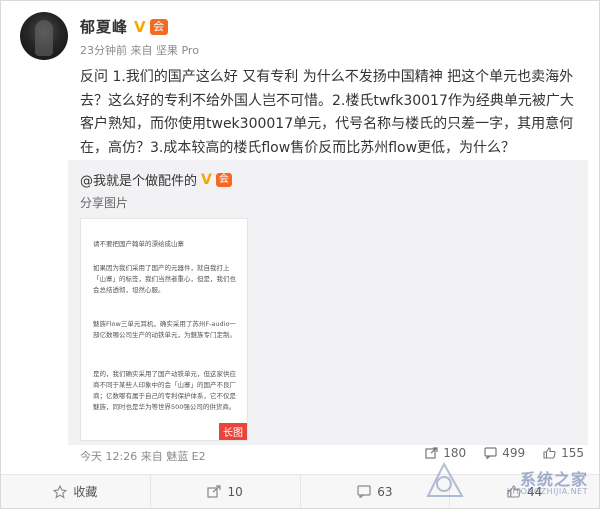 The height and width of the screenshot is (509, 600). I want to click on thumbs-up-icon, so click(549, 453).